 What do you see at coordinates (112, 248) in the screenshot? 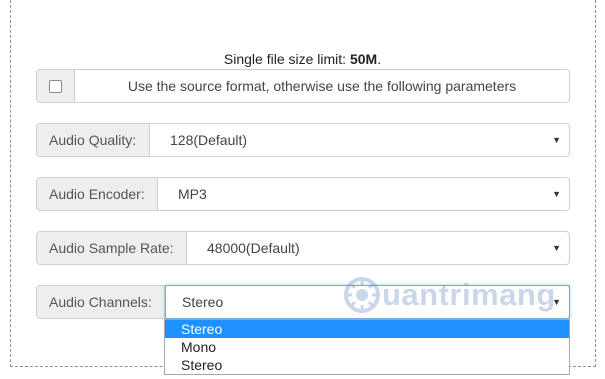
I see `sample-rate-label: Audio Sample Rate:` at bounding box center [112, 248].